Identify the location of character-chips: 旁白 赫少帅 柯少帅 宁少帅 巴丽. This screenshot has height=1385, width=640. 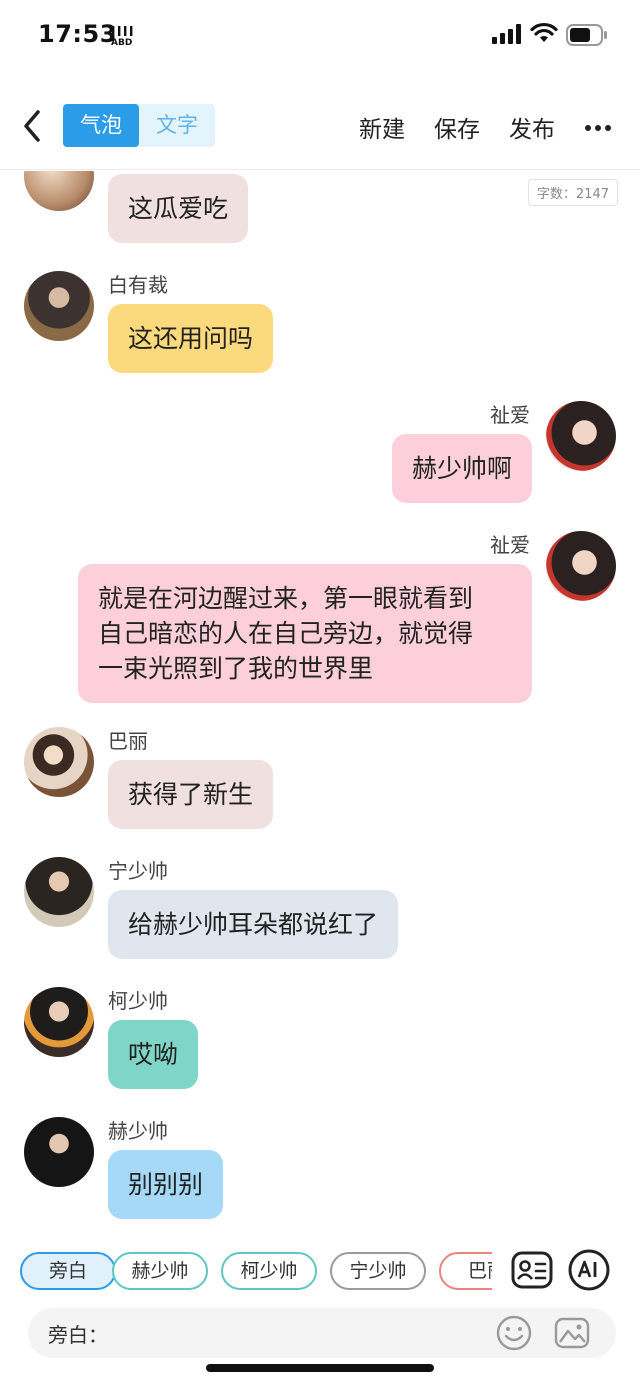
(256, 1272).